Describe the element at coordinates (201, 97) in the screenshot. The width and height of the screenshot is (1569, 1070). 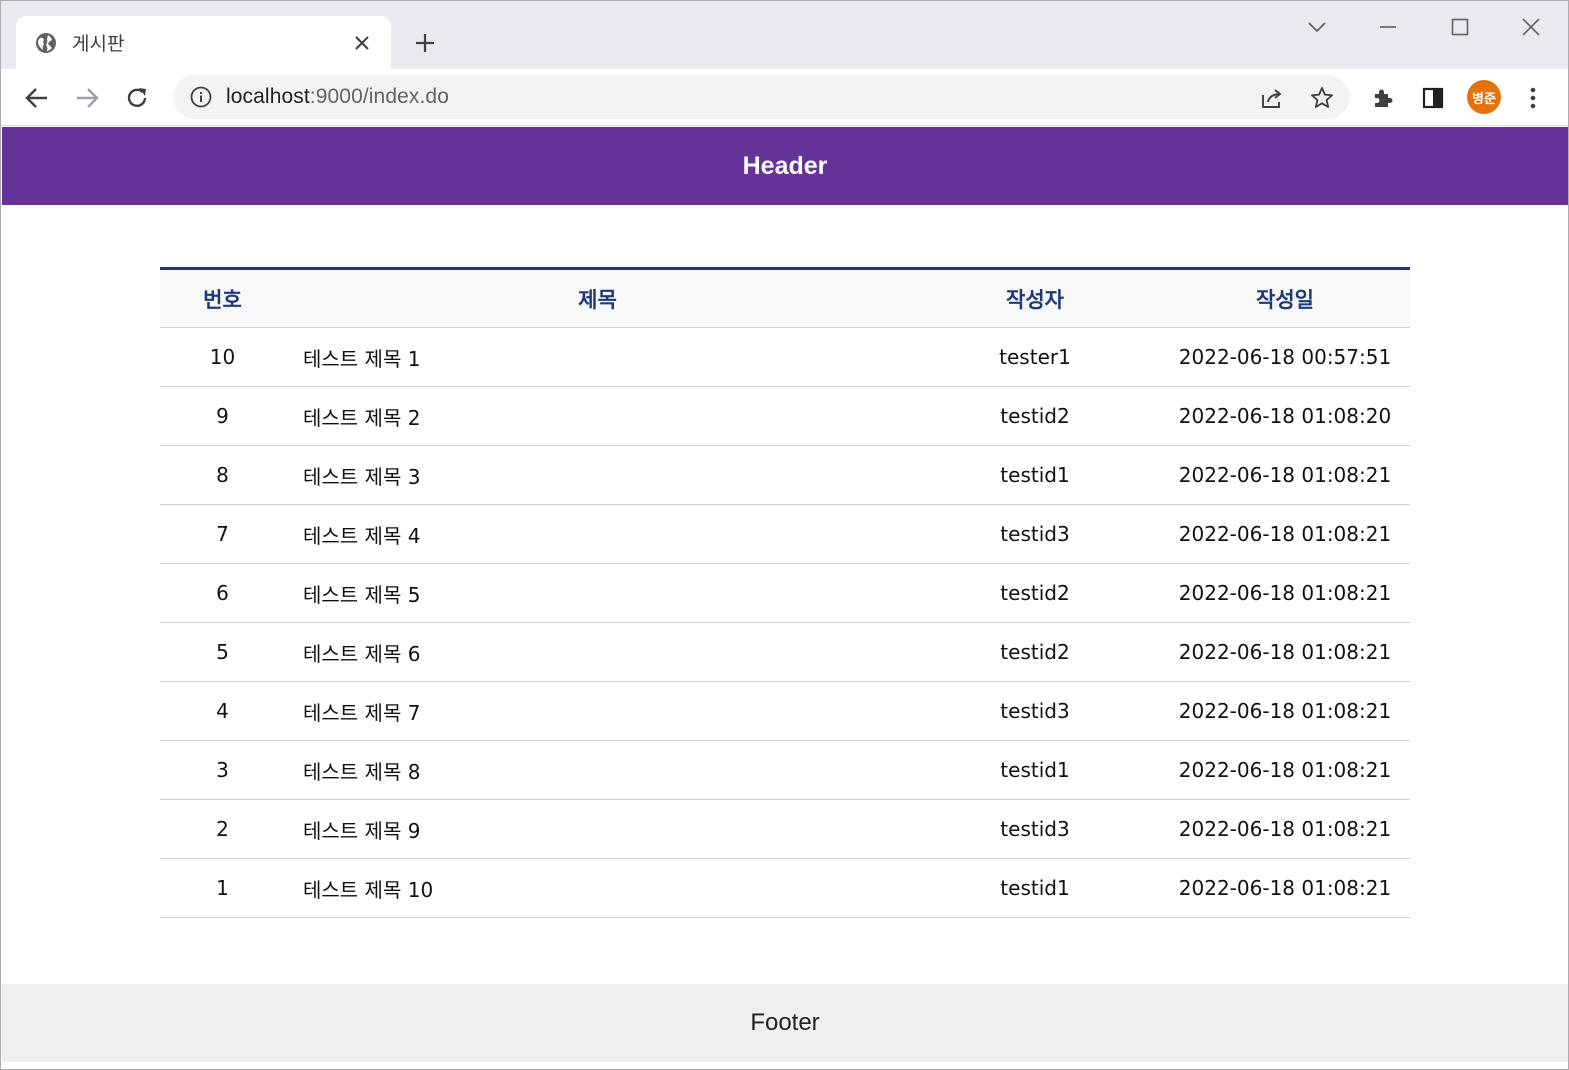
I see `info-icon` at that location.